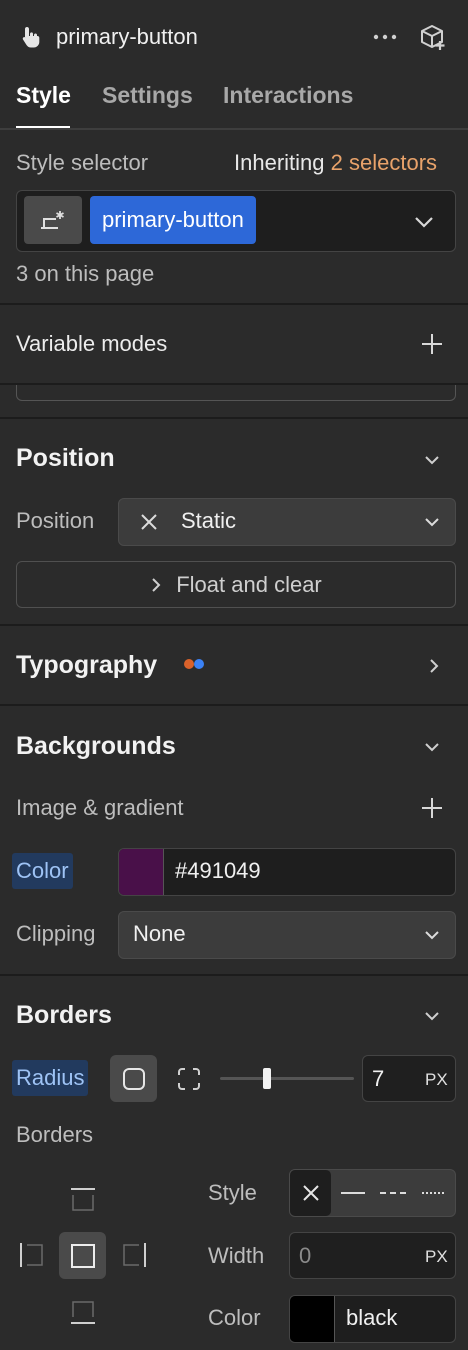 Image resolution: width=468 pixels, height=1350 pixels. I want to click on selector-usage: 3 on this page, so click(85, 273).